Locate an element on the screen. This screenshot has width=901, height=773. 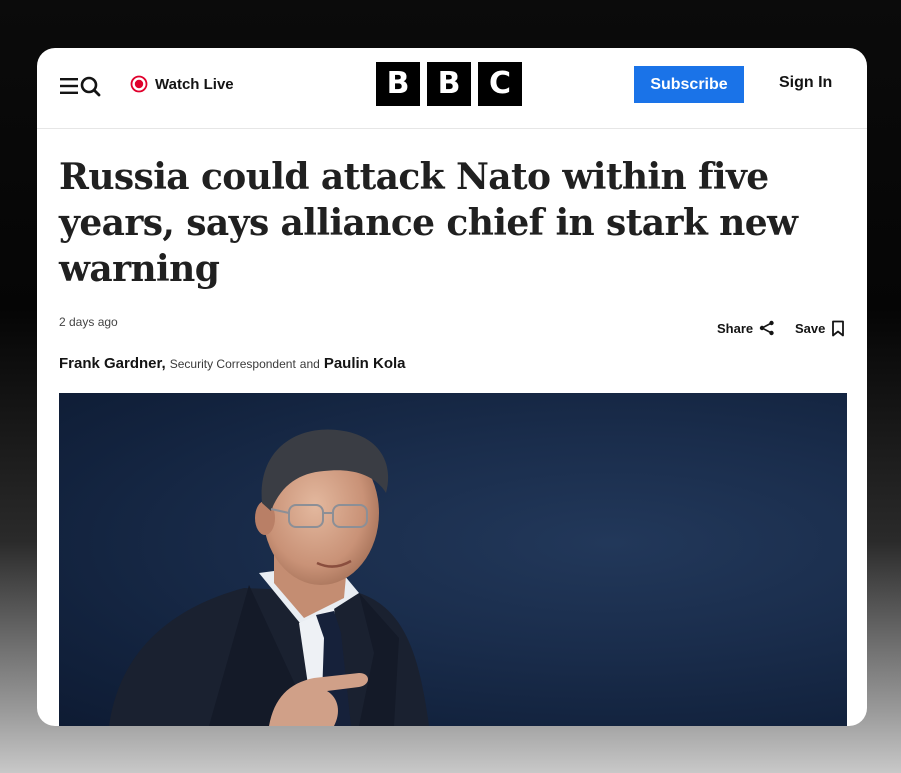
bbc-logo: B B C is located at coordinates (449, 84).